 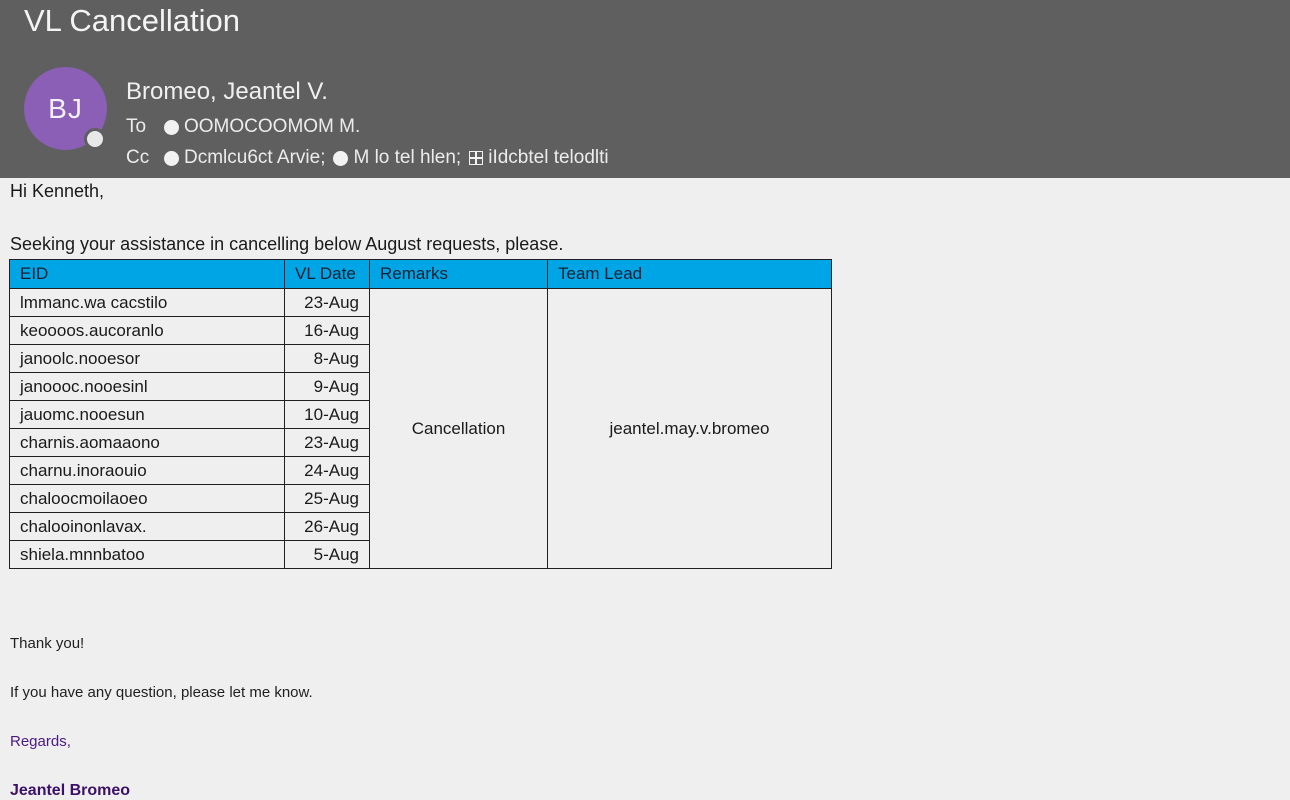 I want to click on column-header-team-lead: Team Lead, so click(x=689, y=274).